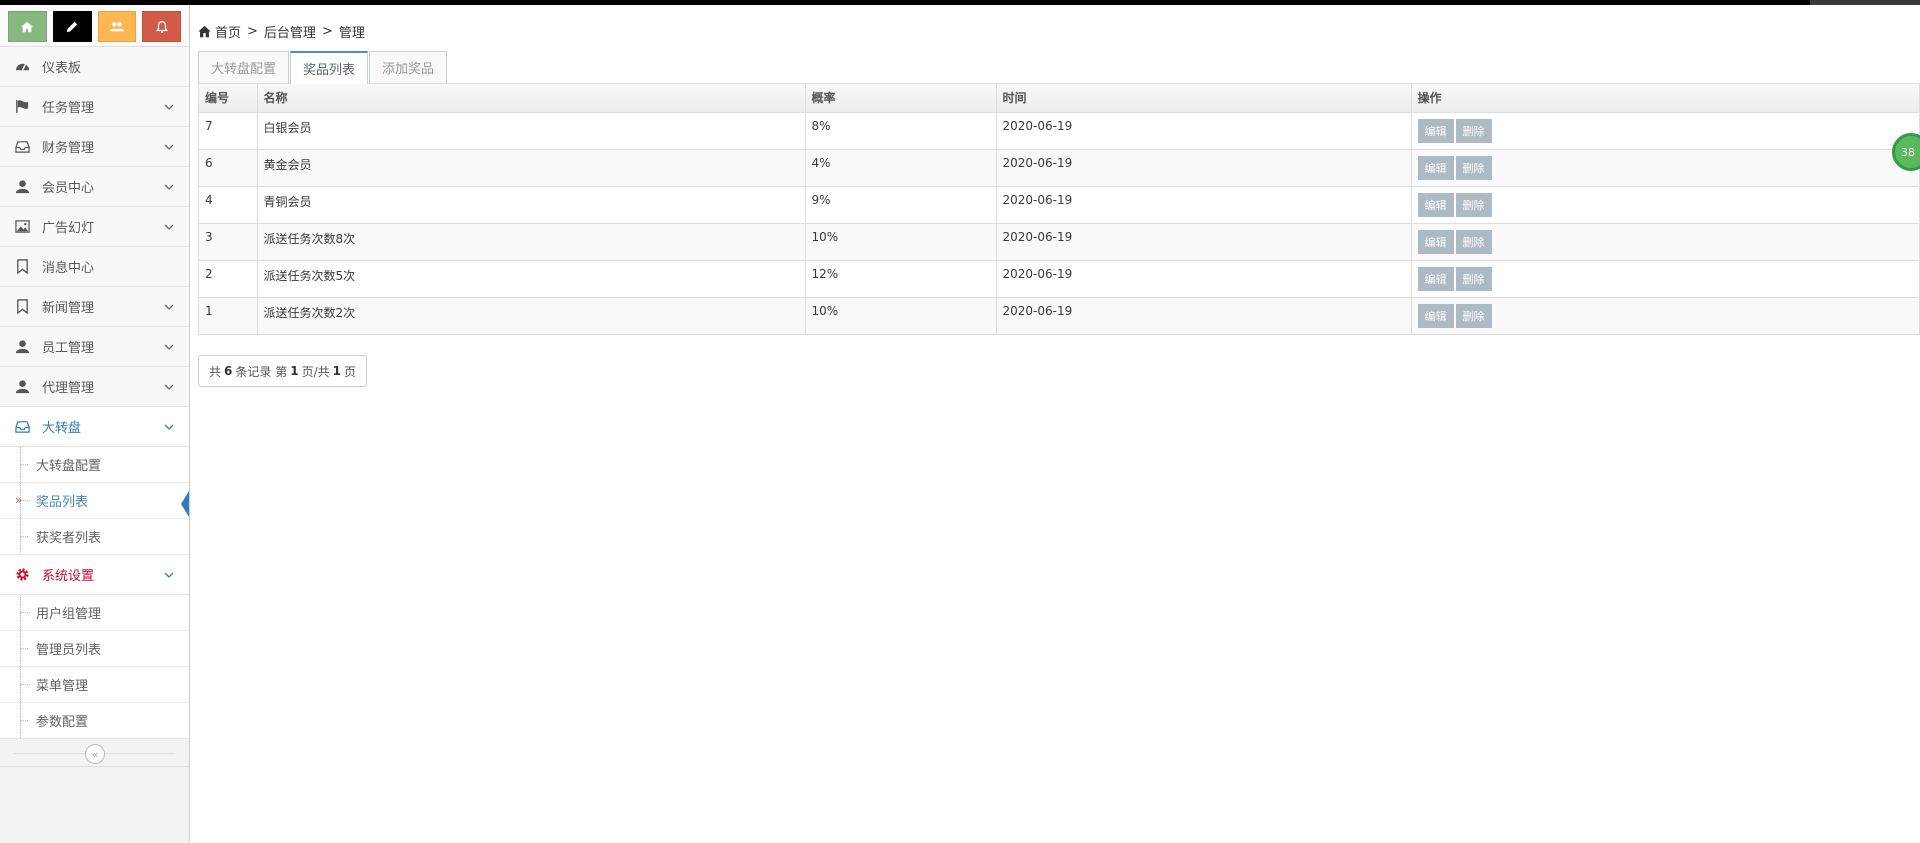 Image resolution: width=1920 pixels, height=843 pixels. Describe the element at coordinates (94, 537) in the screenshot. I see `sidebar-sub-winner-list: 获奖者列表` at that location.